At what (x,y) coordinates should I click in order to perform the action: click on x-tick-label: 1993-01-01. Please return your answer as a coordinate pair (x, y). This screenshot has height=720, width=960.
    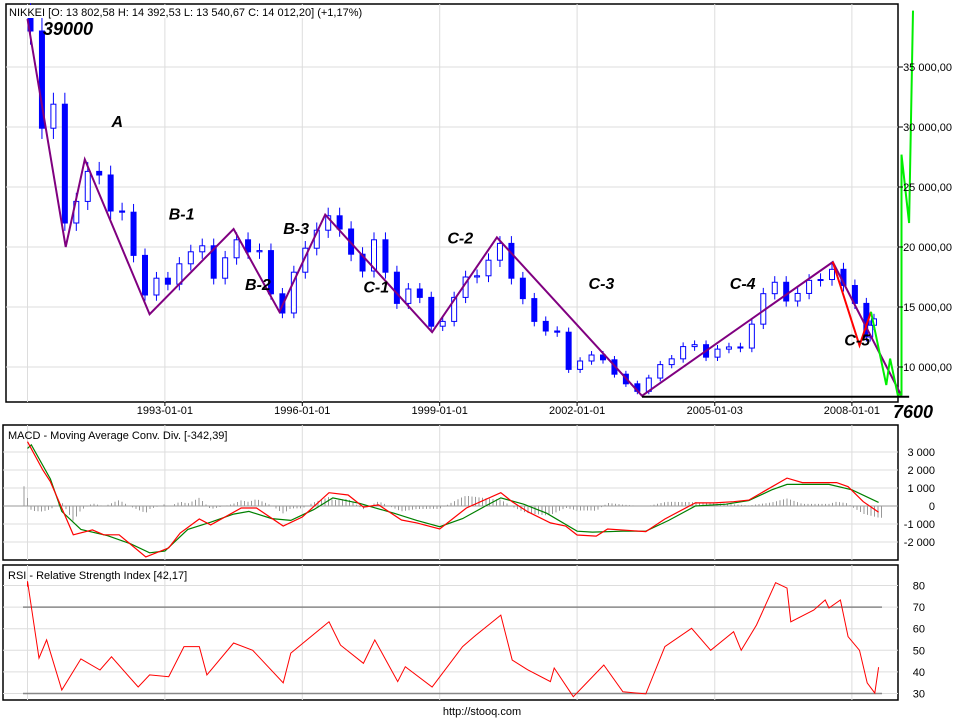
    Looking at the image, I should click on (165, 411).